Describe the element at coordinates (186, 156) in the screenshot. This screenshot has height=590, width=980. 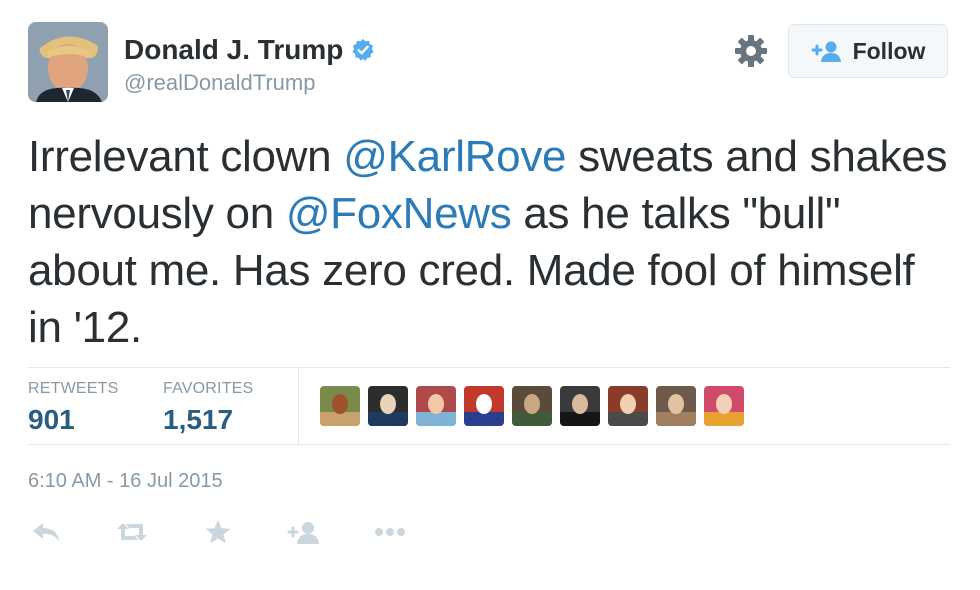
I see `tweet-text-segment: Irrelevant clown` at that location.